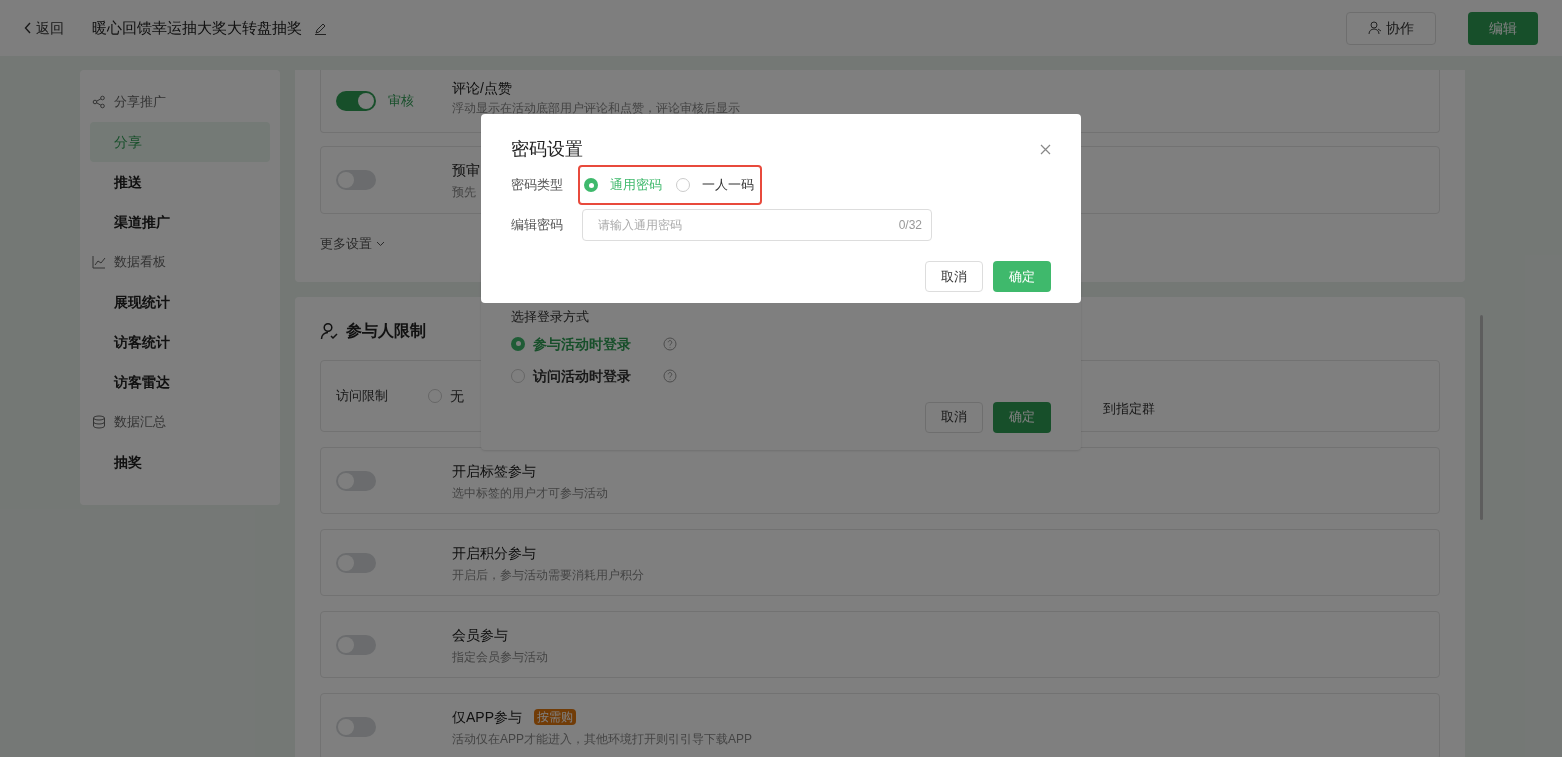 The height and width of the screenshot is (757, 1562). What do you see at coordinates (1045, 149) in the screenshot?
I see `close-icon` at bounding box center [1045, 149].